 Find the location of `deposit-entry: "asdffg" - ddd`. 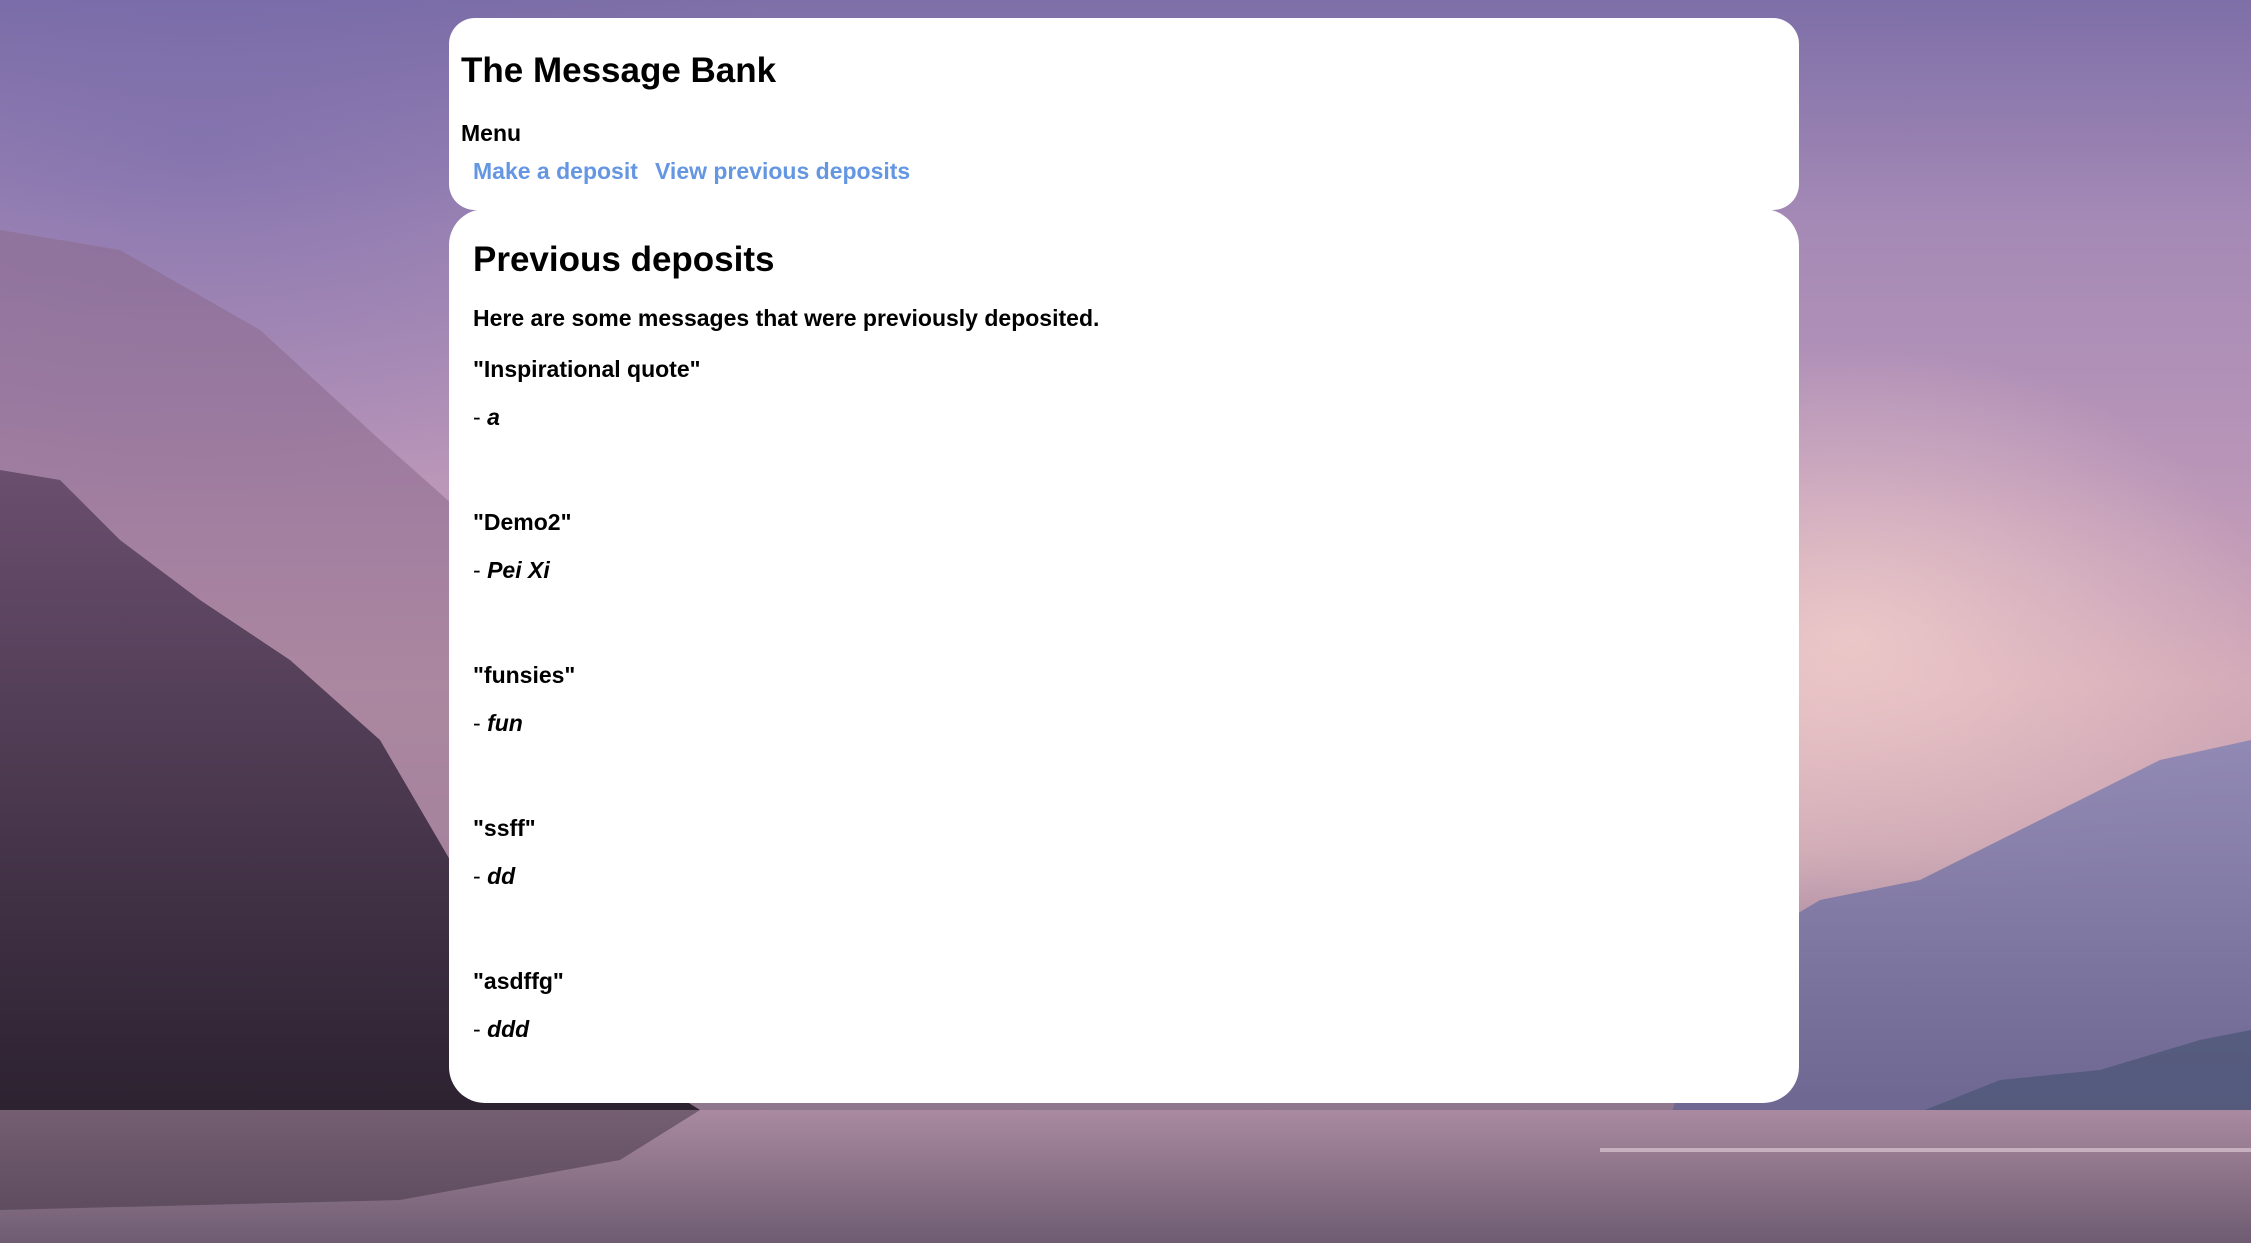

deposit-entry: "asdffg" - ddd is located at coordinates (518, 1005).